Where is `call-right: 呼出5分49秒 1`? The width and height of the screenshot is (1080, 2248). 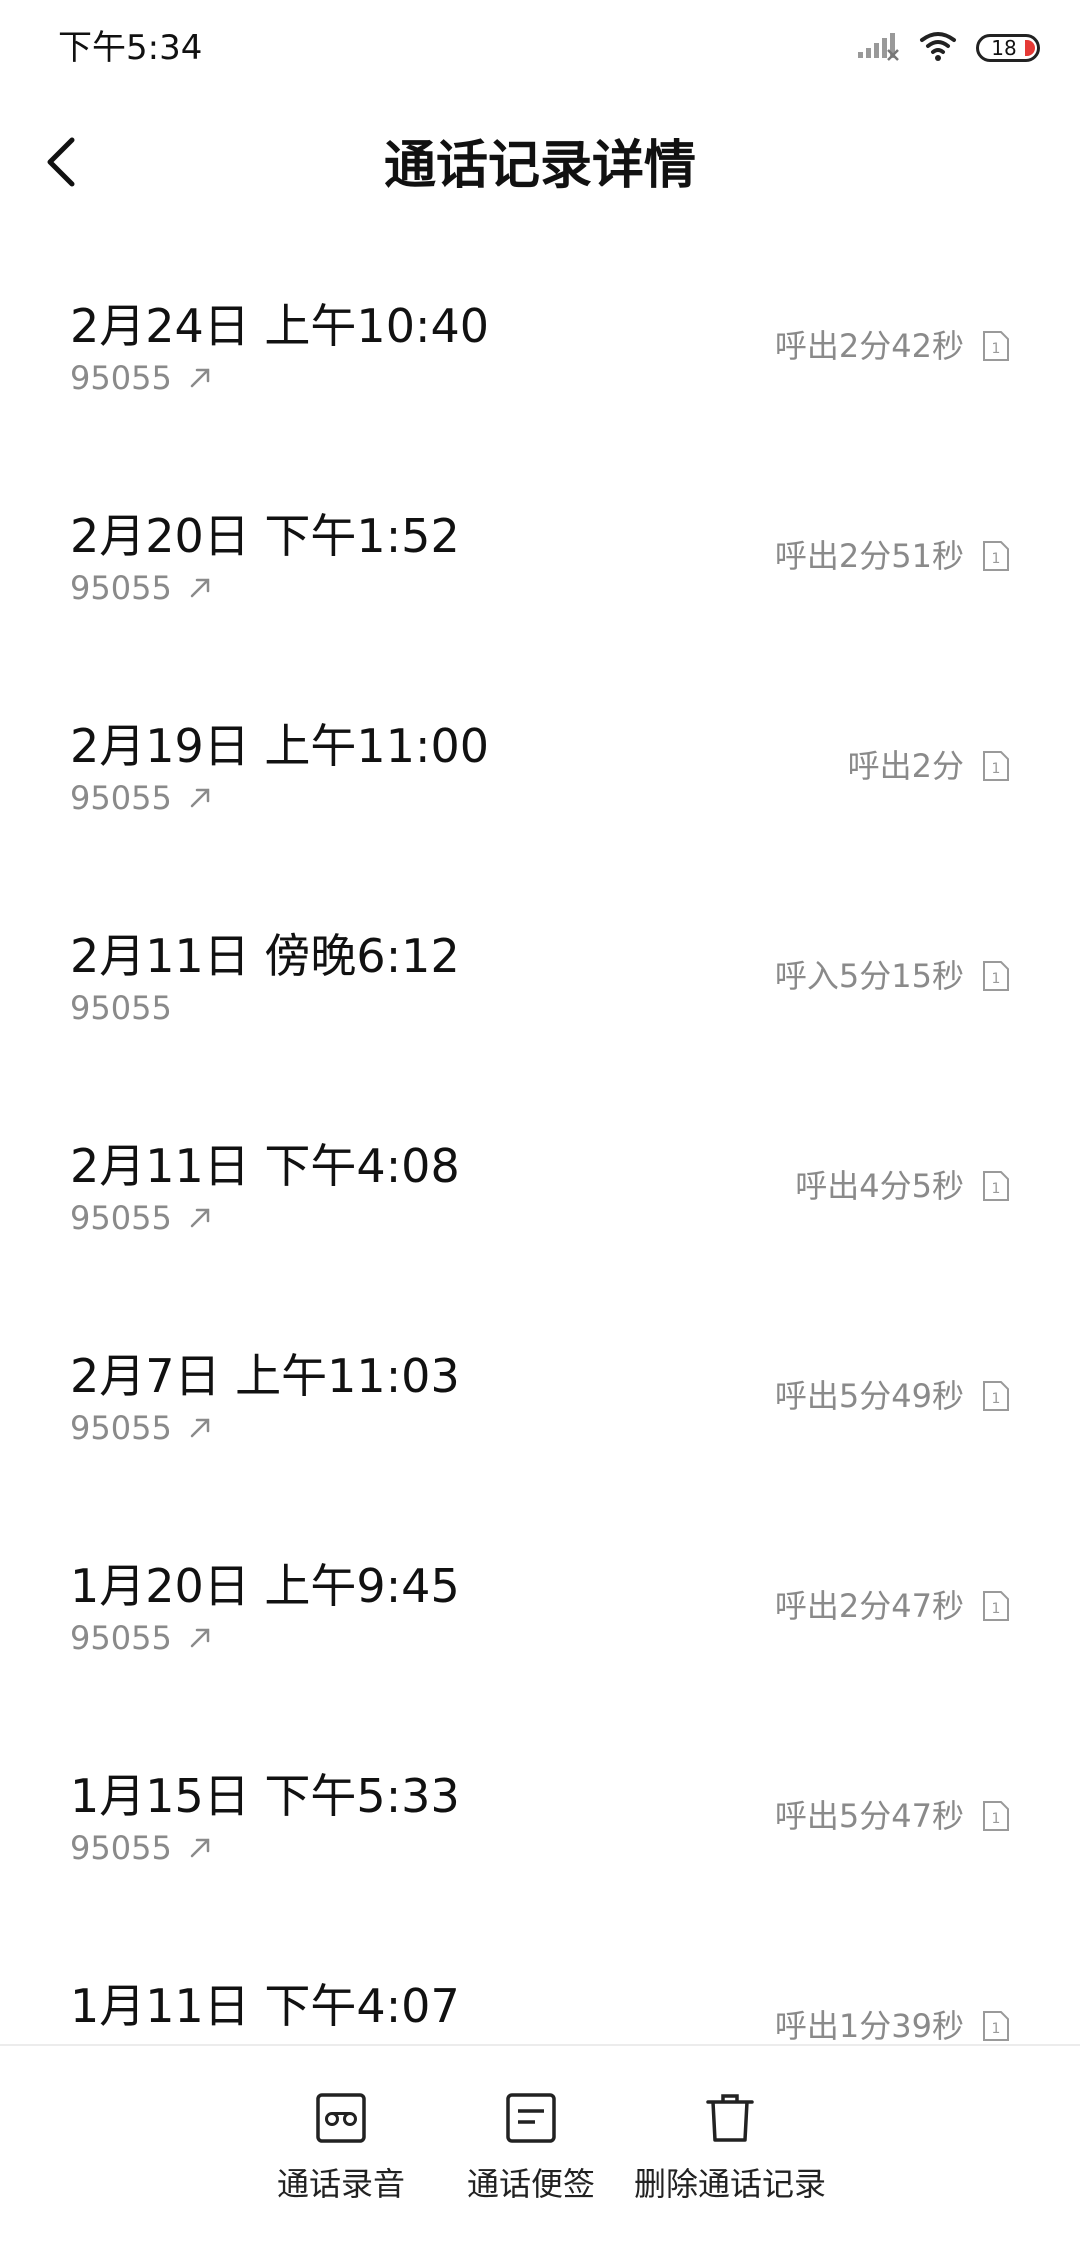
call-right: 呼出5分49秒 1 is located at coordinates (892, 1396).